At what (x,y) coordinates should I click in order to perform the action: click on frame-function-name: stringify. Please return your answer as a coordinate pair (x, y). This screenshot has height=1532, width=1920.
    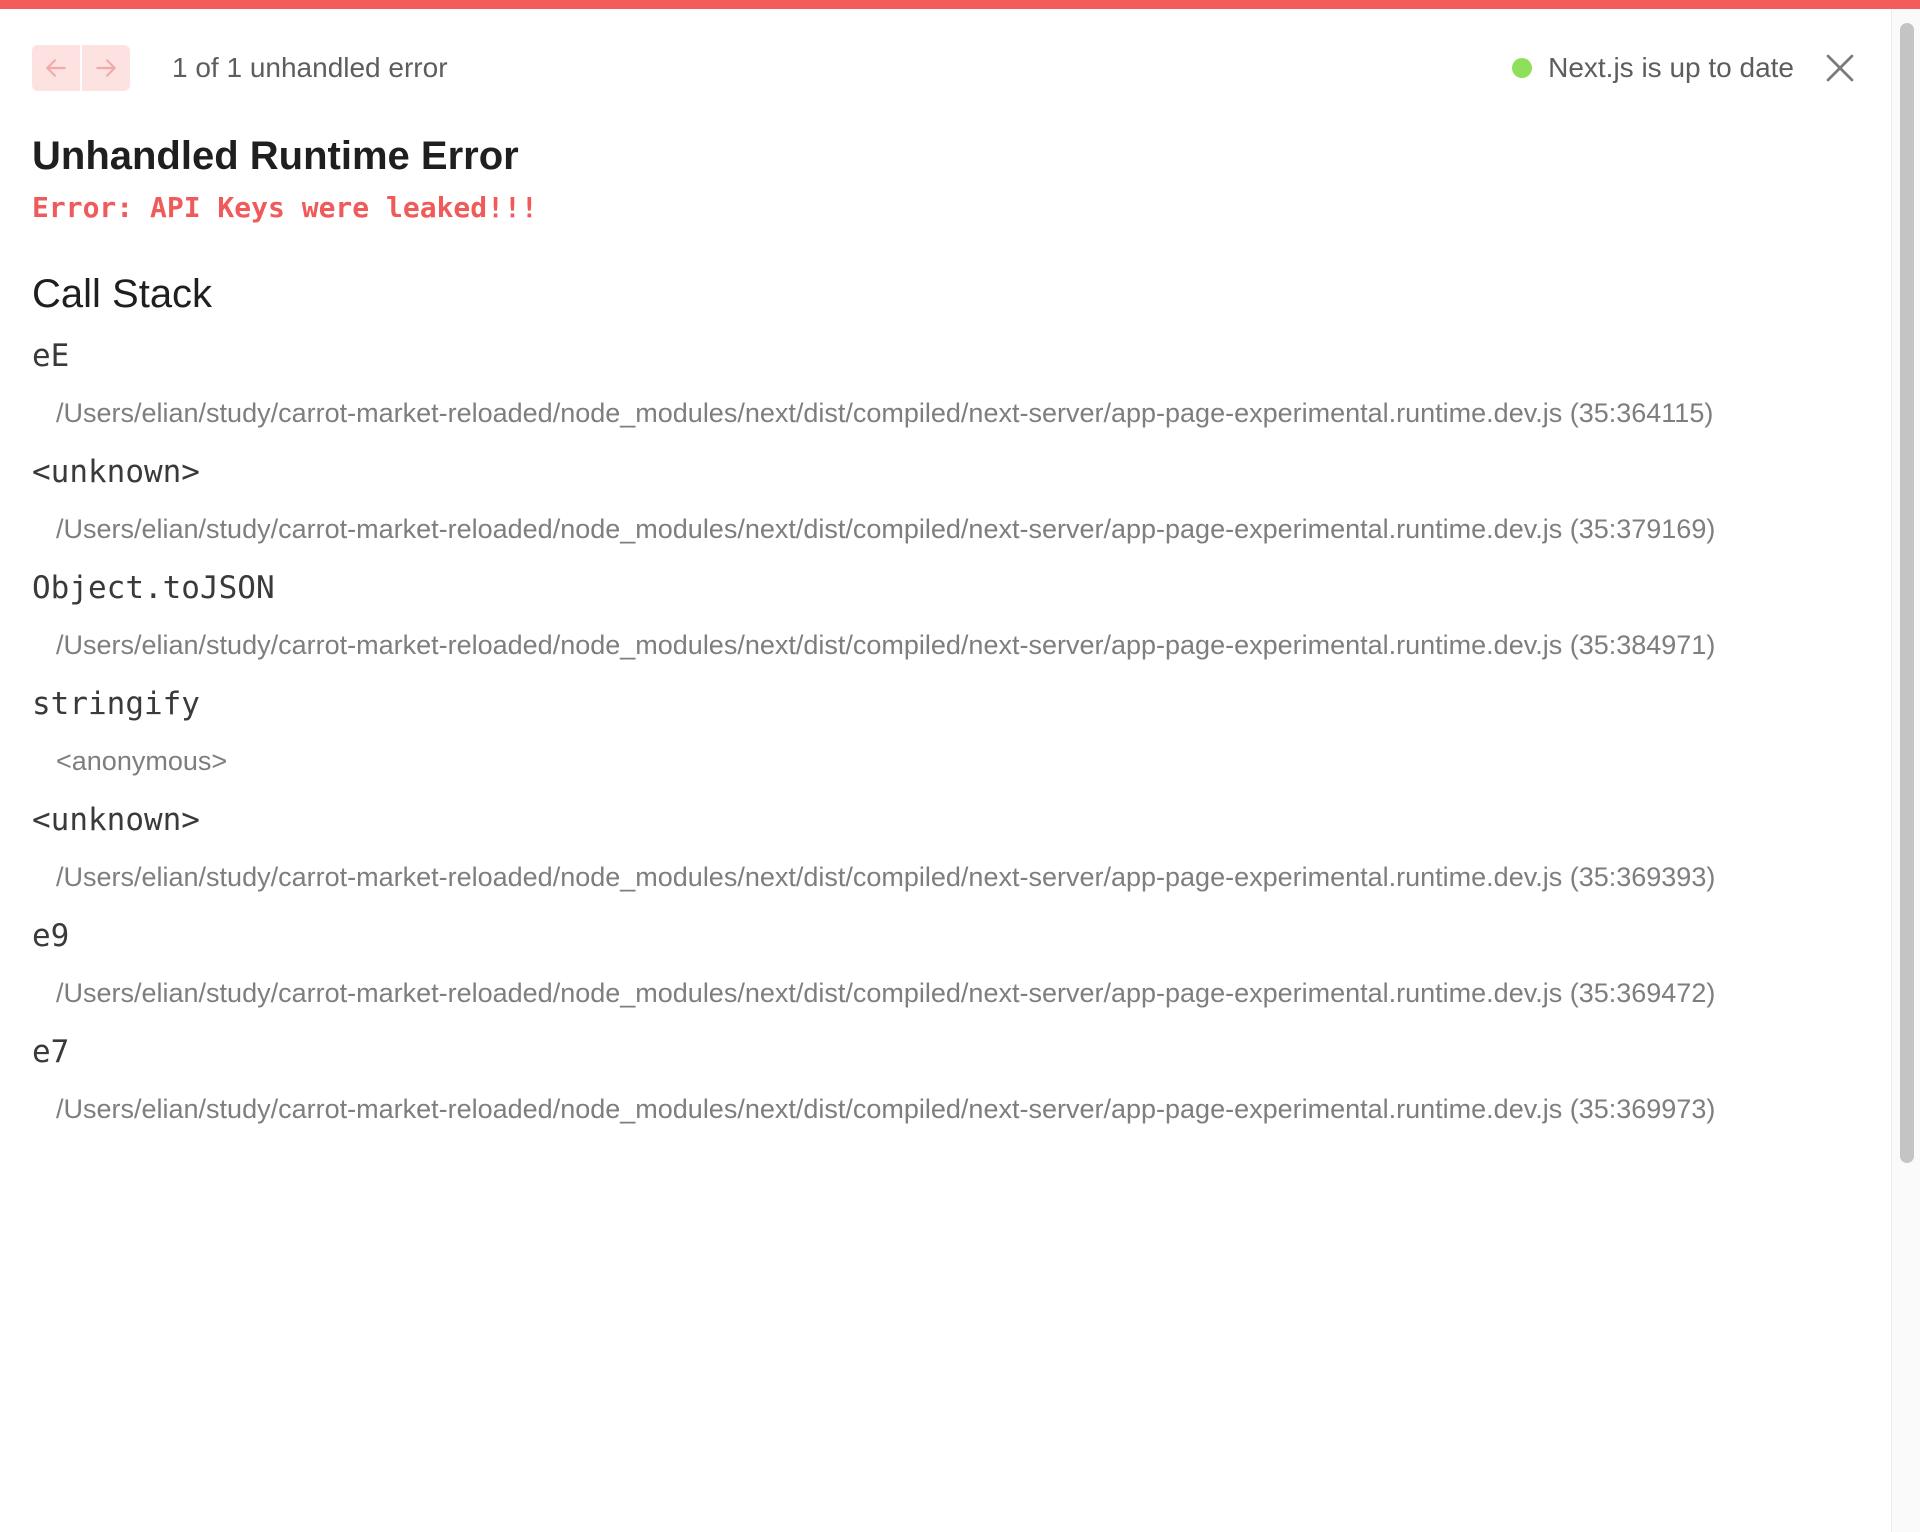
    Looking at the image, I should click on (116, 704).